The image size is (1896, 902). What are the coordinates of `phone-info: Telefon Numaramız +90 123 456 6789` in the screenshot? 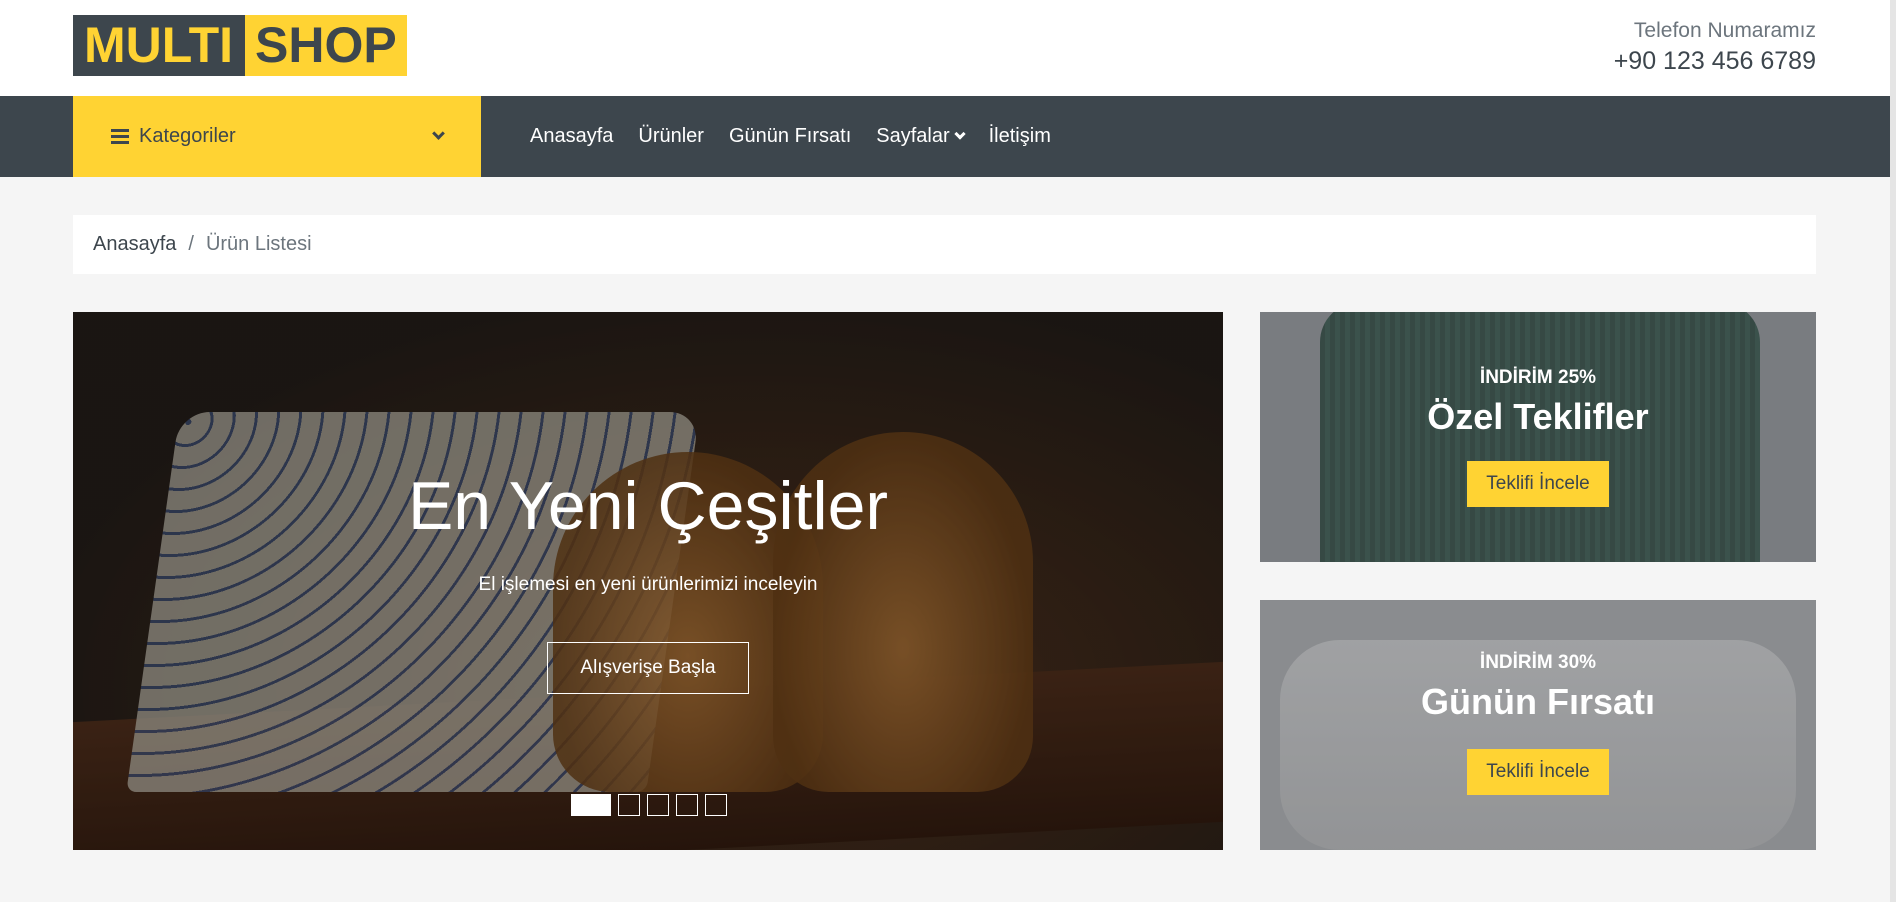 It's located at (1715, 48).